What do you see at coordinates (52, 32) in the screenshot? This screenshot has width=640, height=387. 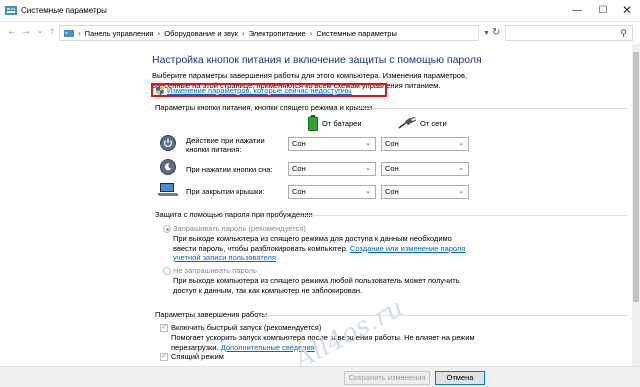 I see `up-arrow-icon: ↑` at bounding box center [52, 32].